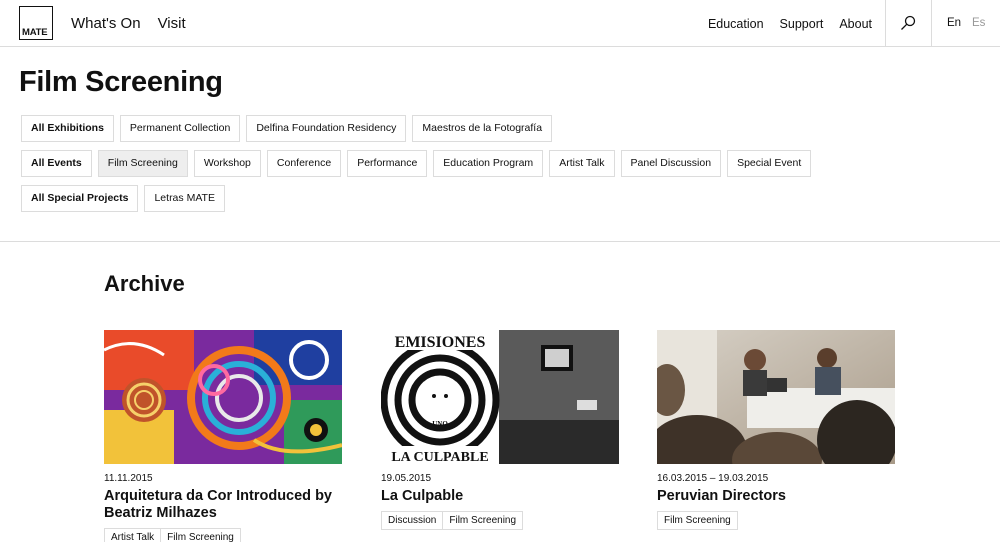  What do you see at coordinates (855, 24) in the screenshot?
I see `nav-about: About` at bounding box center [855, 24].